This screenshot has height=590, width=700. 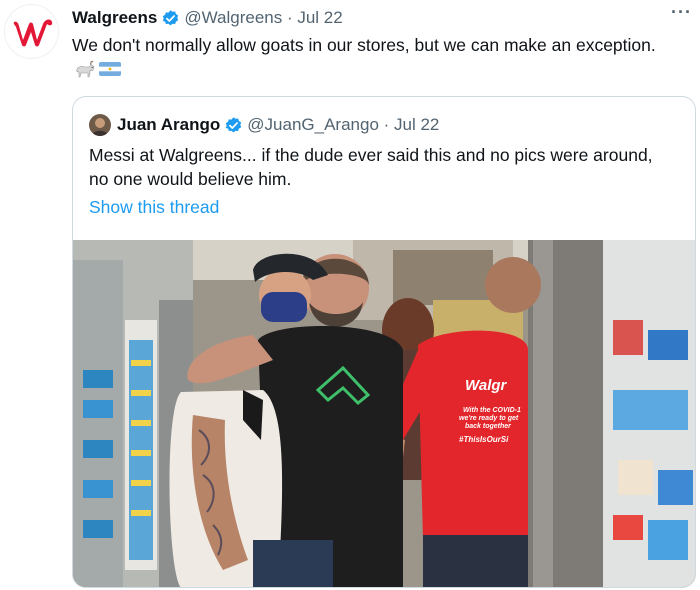 I want to click on shirt-text-line-2: With the COVID-1, so click(x=492, y=410).